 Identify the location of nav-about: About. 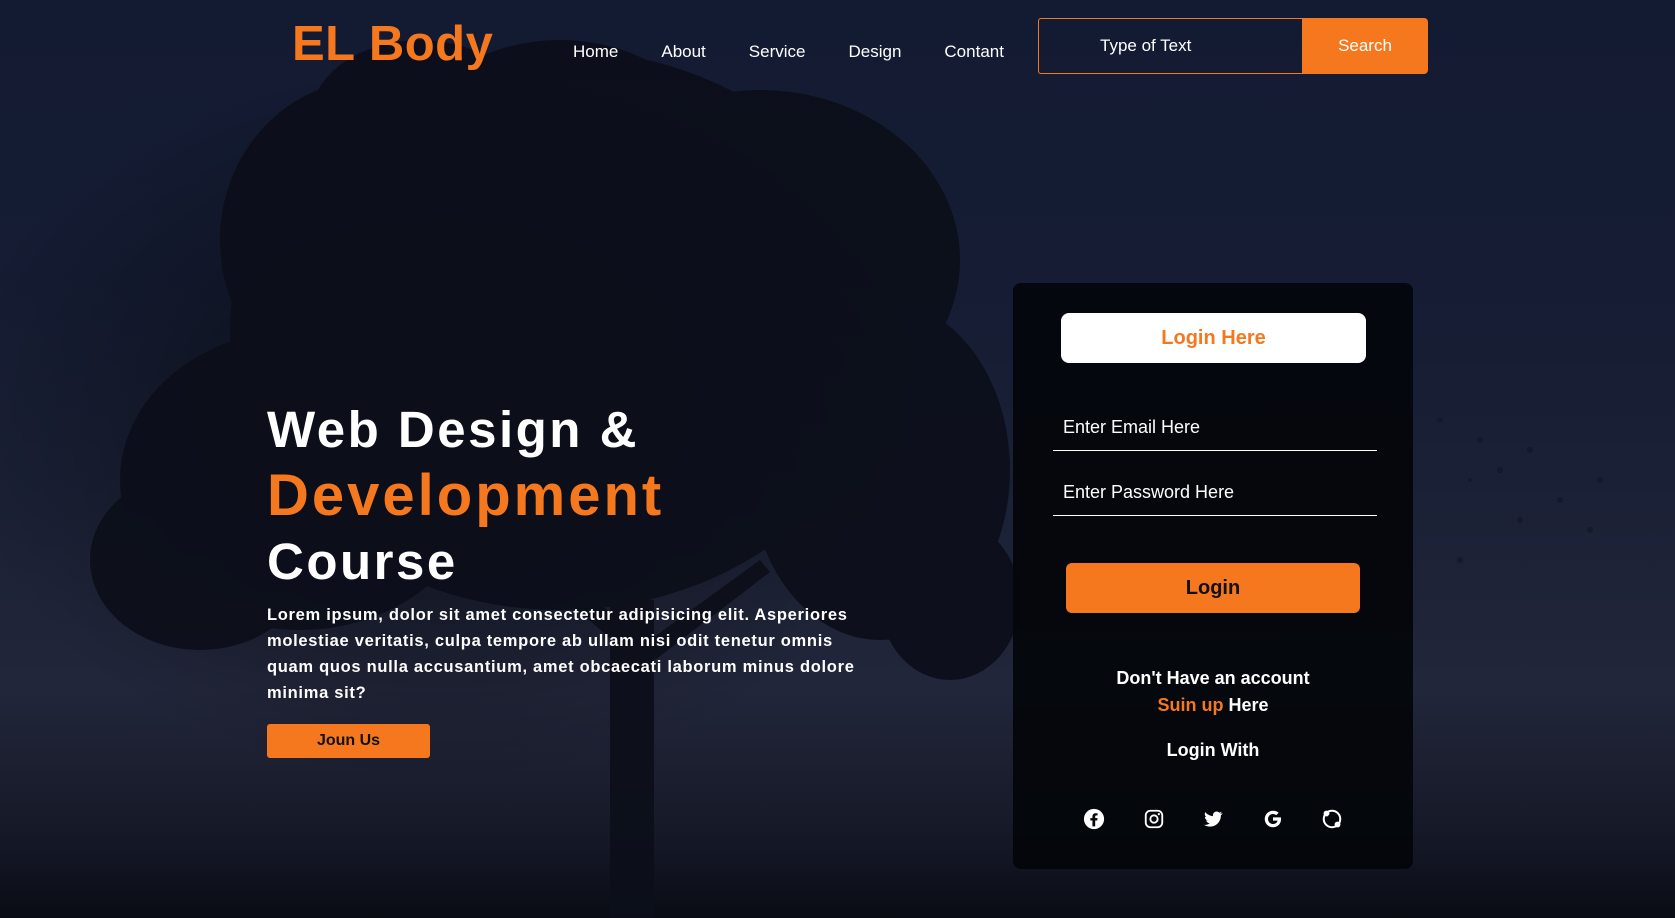
(683, 52).